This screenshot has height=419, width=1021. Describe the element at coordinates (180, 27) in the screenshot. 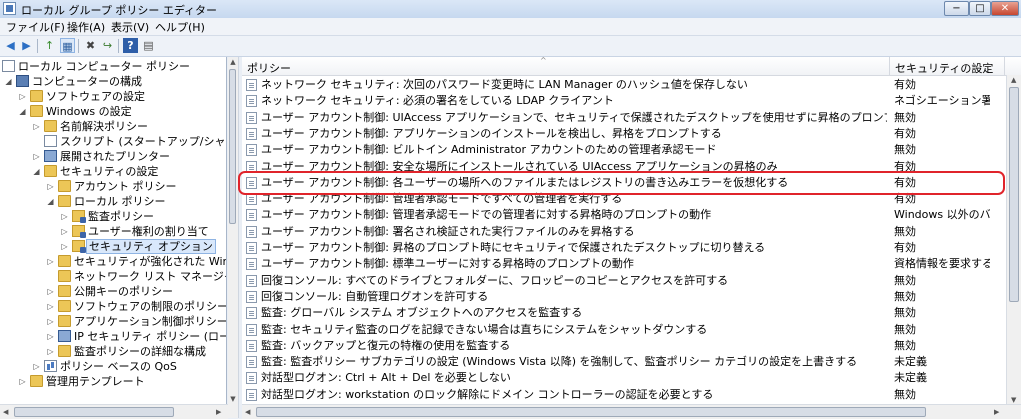

I see `menu-help: ヘルプ(H)` at that location.